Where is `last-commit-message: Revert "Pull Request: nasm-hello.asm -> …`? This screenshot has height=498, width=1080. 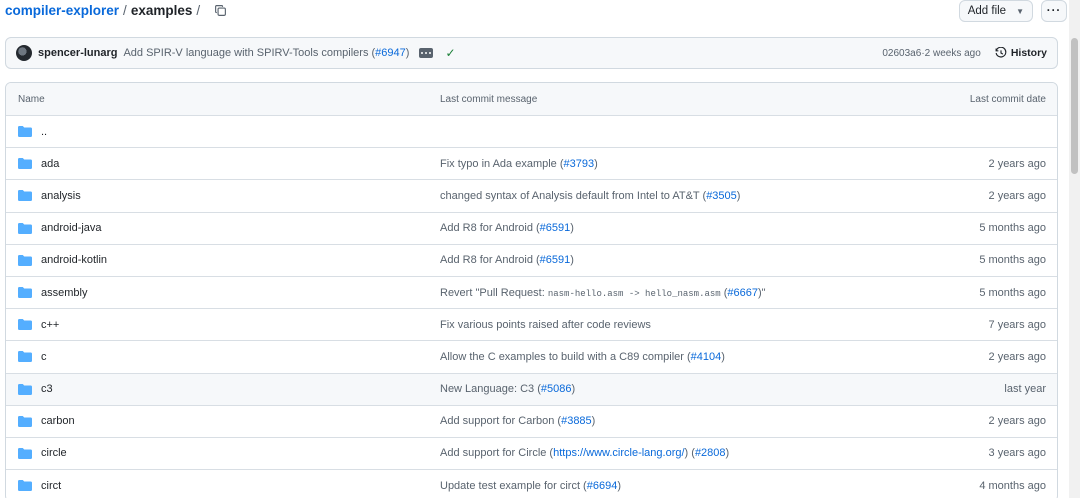
last-commit-message: Revert "Pull Request: nasm-hello.asm -> … is located at coordinates (648, 293).